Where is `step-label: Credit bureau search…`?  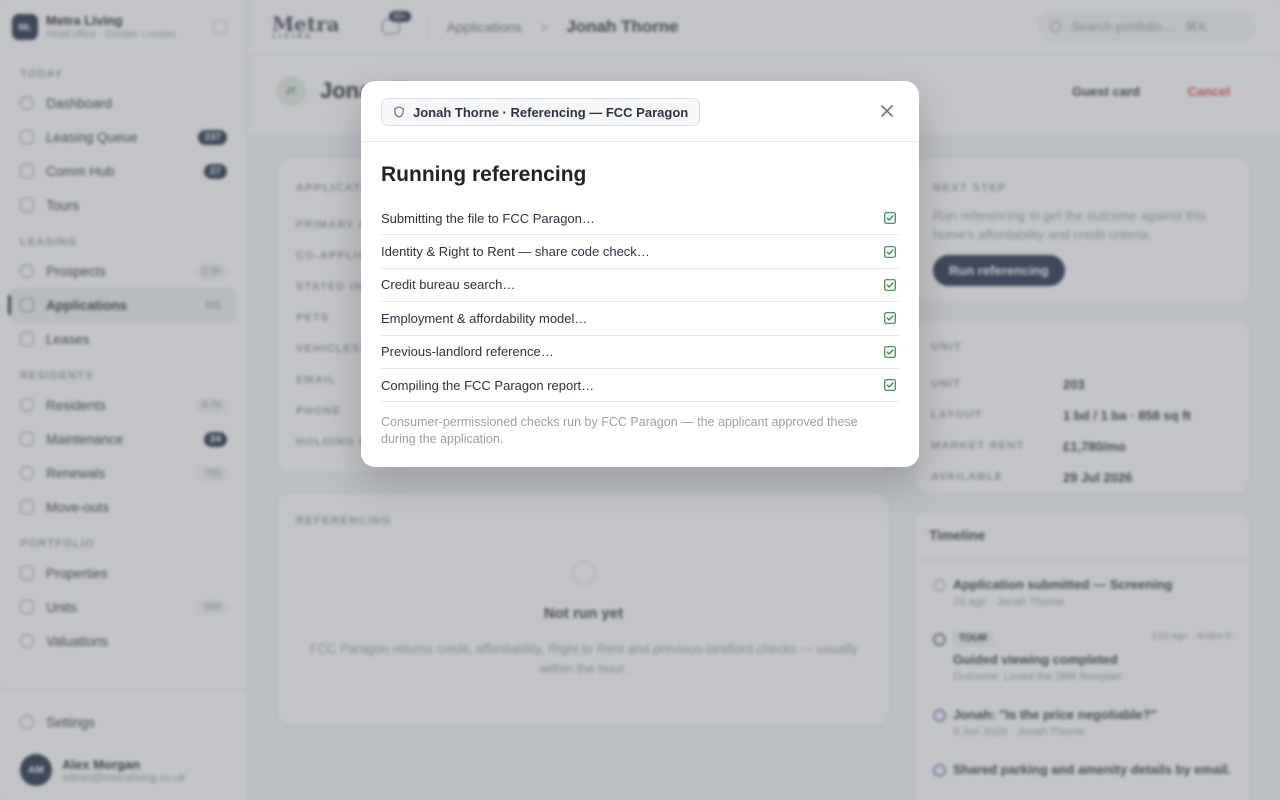 step-label: Credit bureau search… is located at coordinates (448, 285).